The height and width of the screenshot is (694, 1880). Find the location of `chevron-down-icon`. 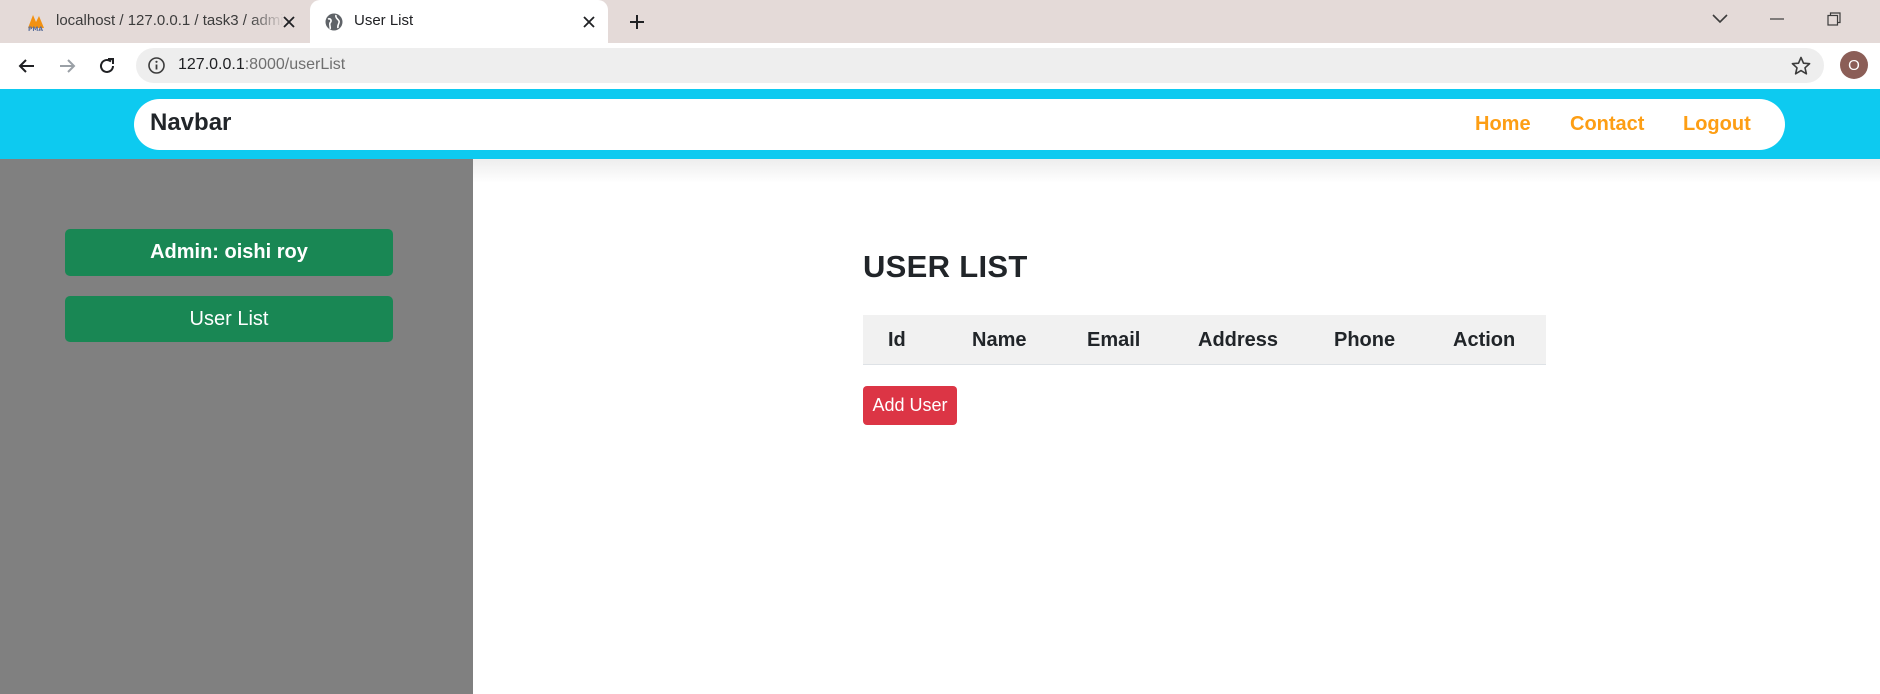

chevron-down-icon is located at coordinates (1720, 19).